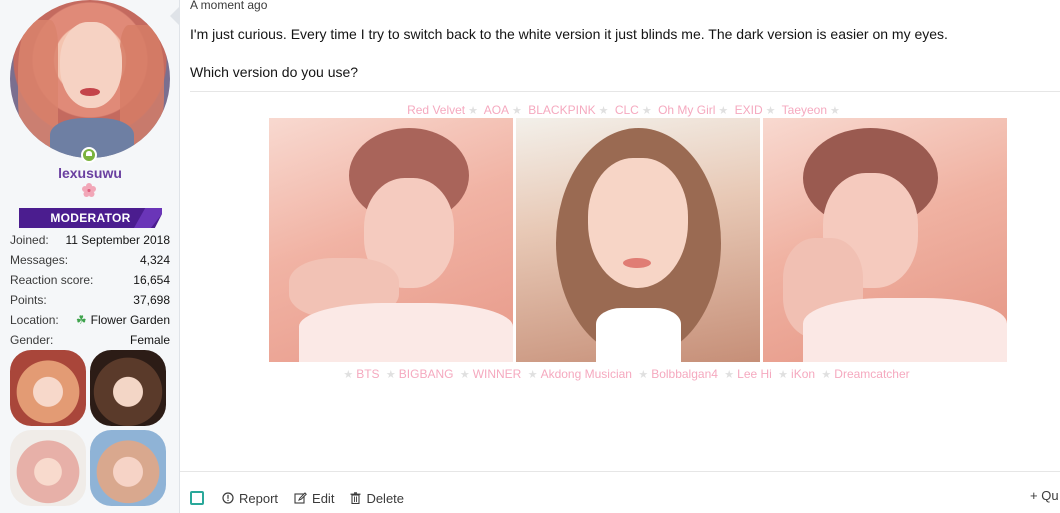 The image size is (1060, 513). What do you see at coordinates (754, 374) in the screenshot?
I see `group-label: Lee Hi` at bounding box center [754, 374].